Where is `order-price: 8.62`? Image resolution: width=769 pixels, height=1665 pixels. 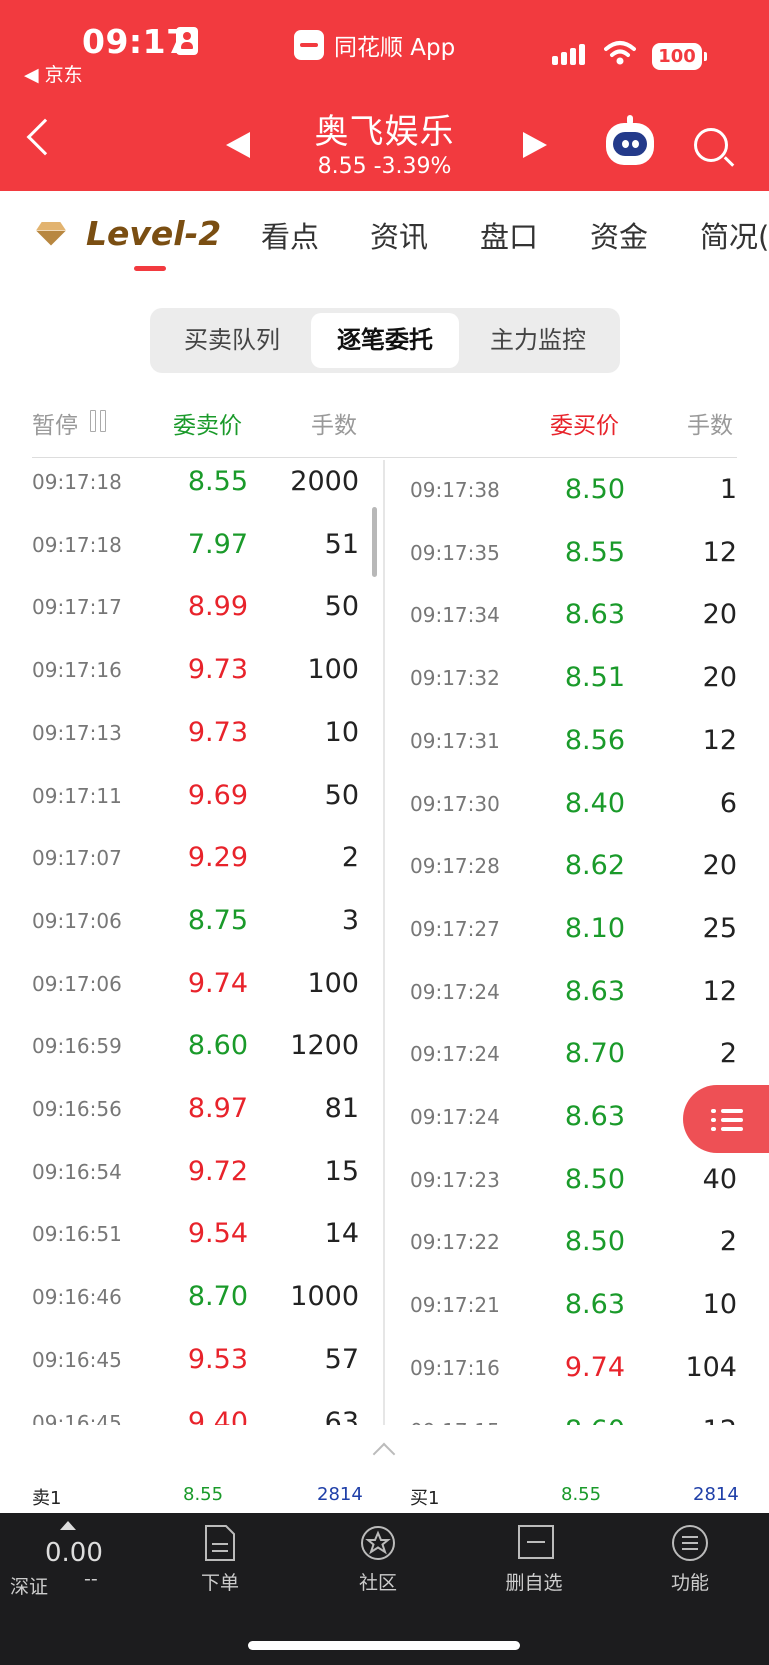 order-price: 8.62 is located at coordinates (594, 866).